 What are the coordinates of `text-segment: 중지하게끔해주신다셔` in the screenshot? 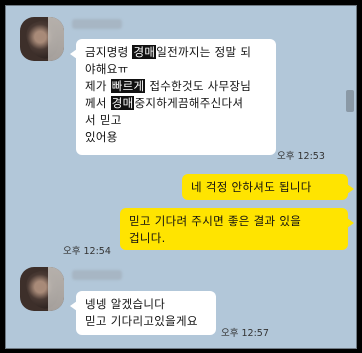 It's located at (189, 103).